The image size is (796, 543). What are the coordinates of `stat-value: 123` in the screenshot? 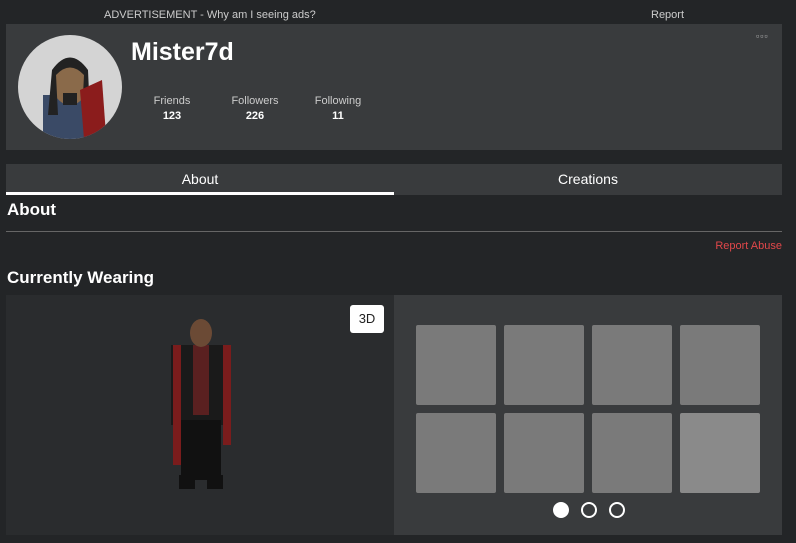 It's located at (172, 116).